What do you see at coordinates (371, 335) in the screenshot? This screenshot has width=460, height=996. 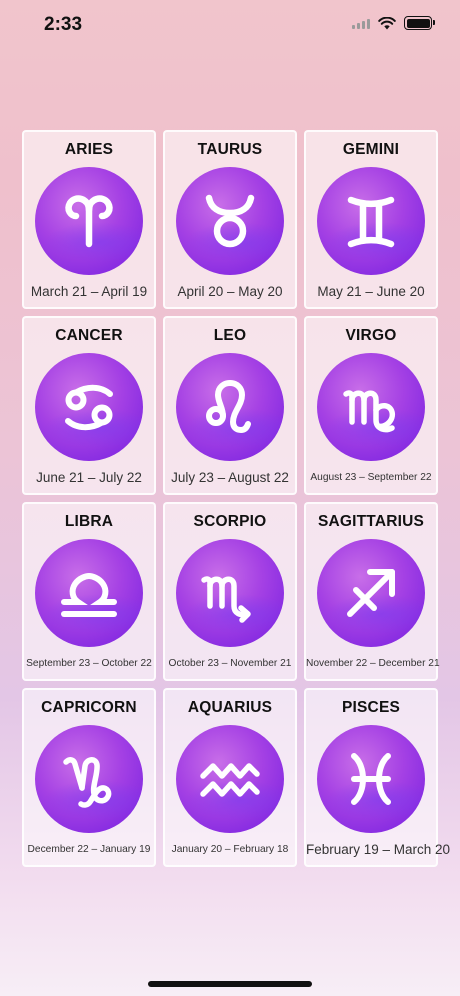 I see `sign-name: VIRGO` at bounding box center [371, 335].